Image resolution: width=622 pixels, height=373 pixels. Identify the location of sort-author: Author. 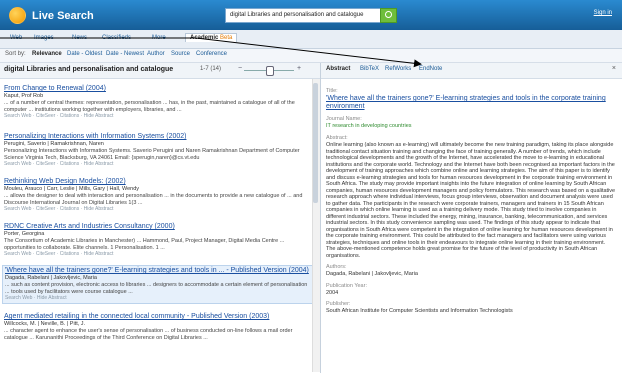
(156, 54).